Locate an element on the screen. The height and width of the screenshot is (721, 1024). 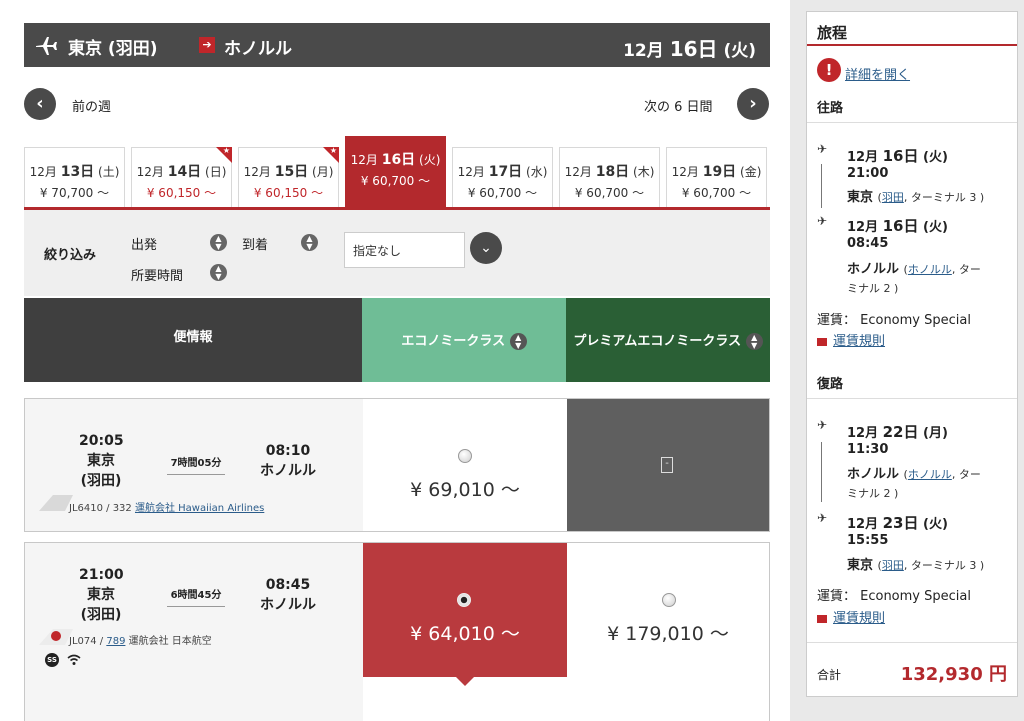
return-arrival-time: 15:55 is located at coordinates (868, 540).